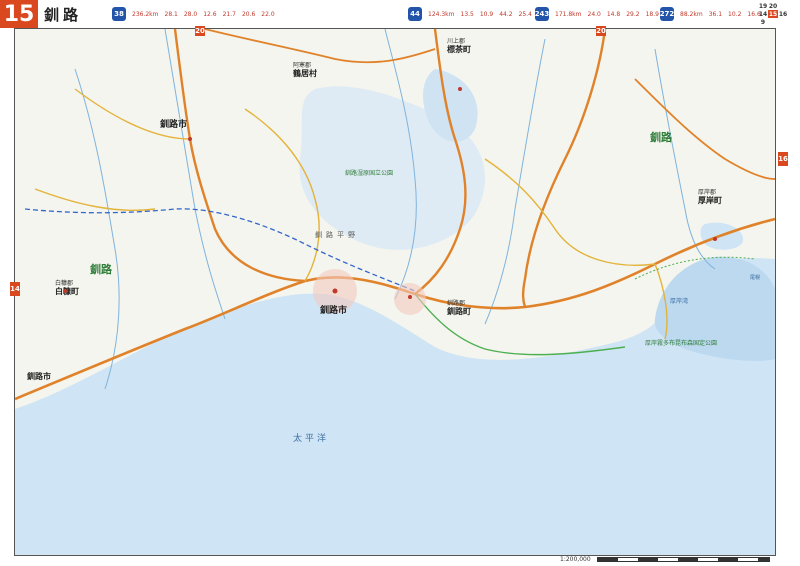 The width and height of the screenshot is (800, 566). Describe the element at coordinates (63, 15) in the screenshot. I see `page-title: 釧路` at that location.